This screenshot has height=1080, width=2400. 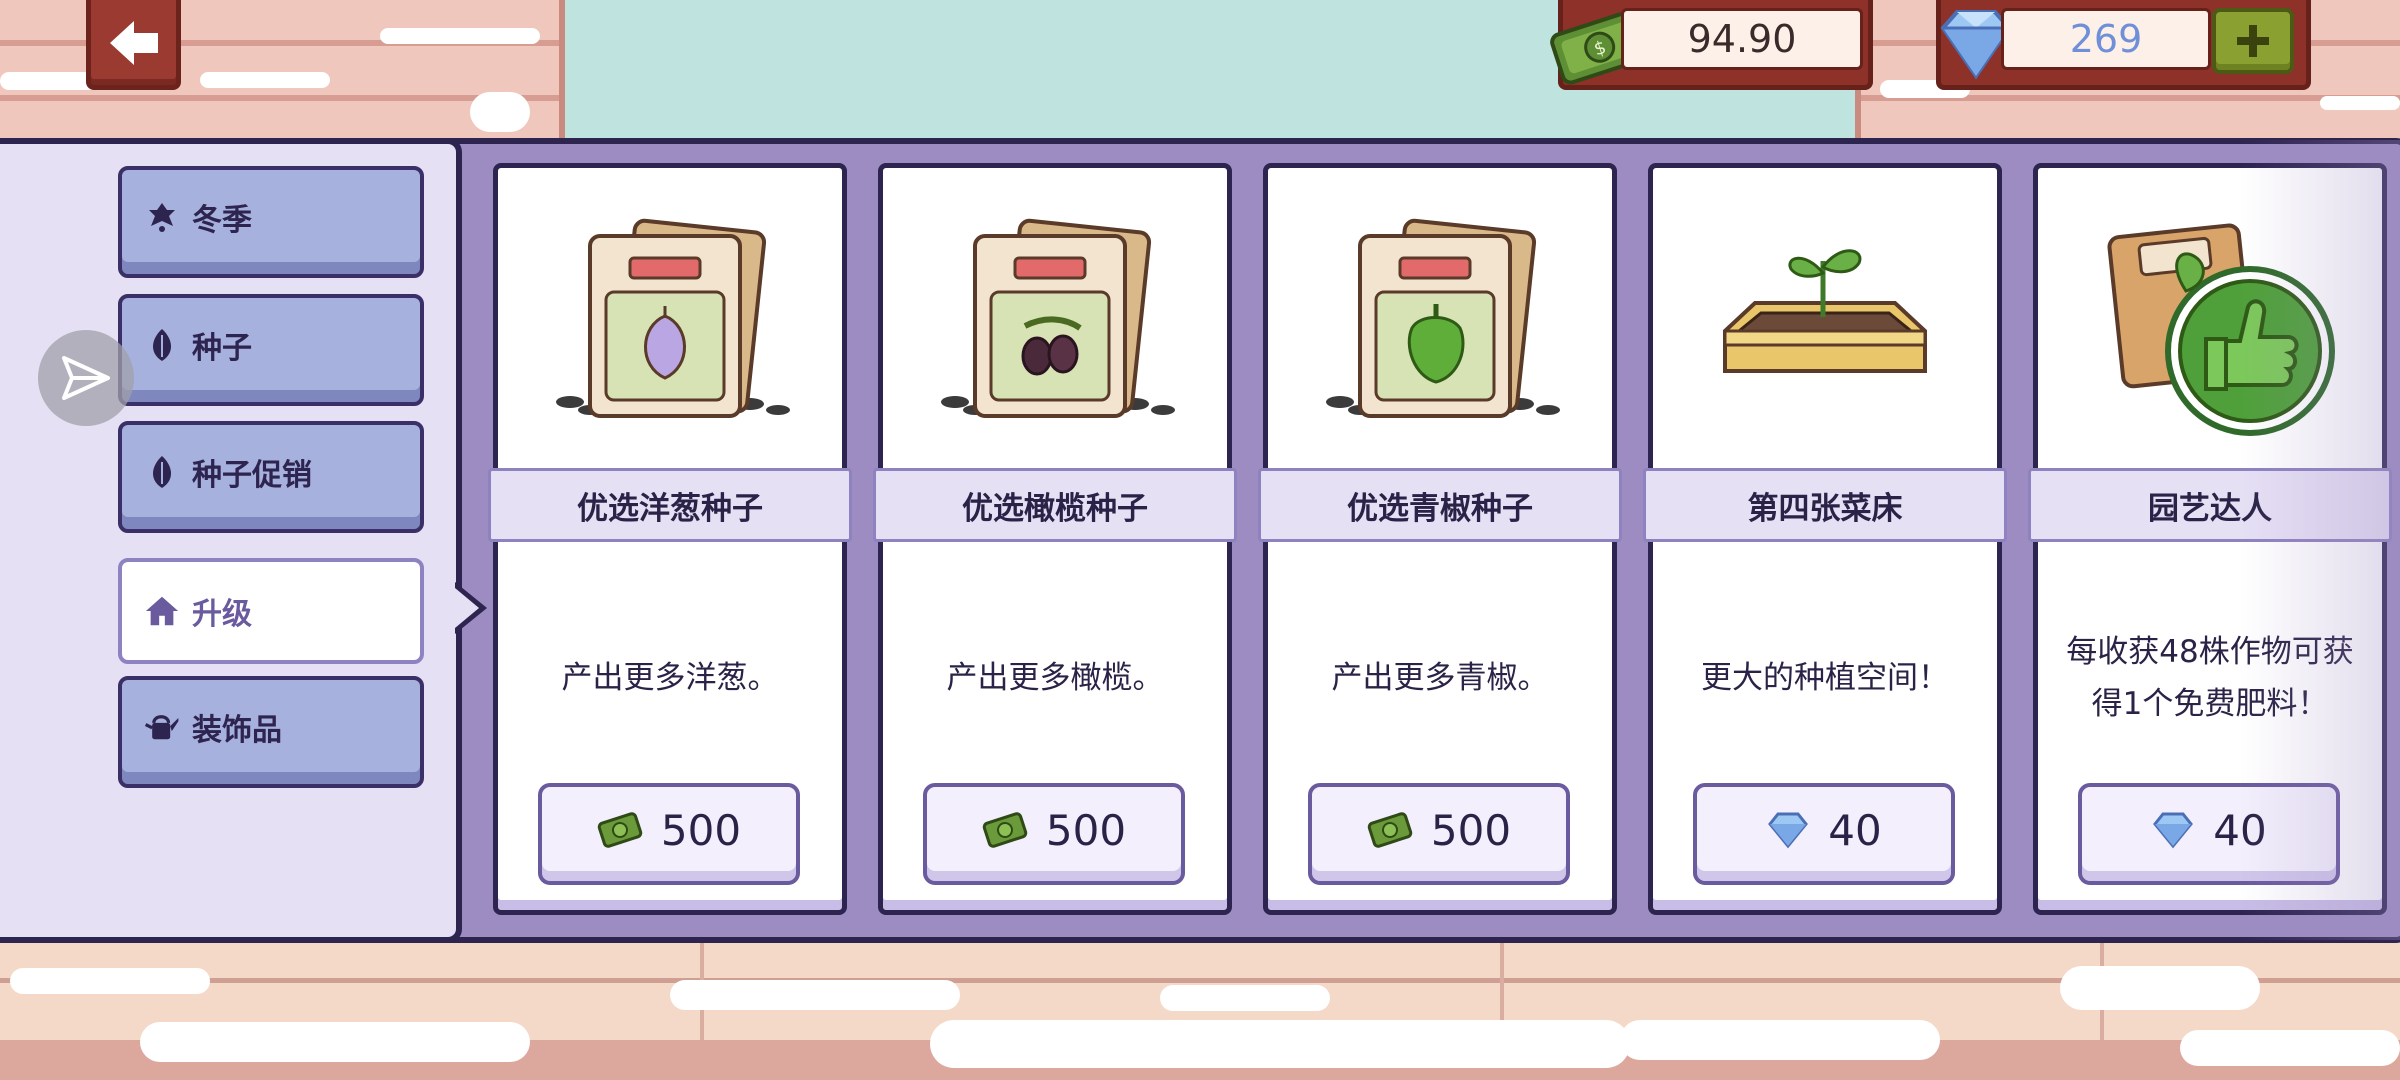 What do you see at coordinates (1055, 505) in the screenshot?
I see `card-title: 优选橄榄种子` at bounding box center [1055, 505].